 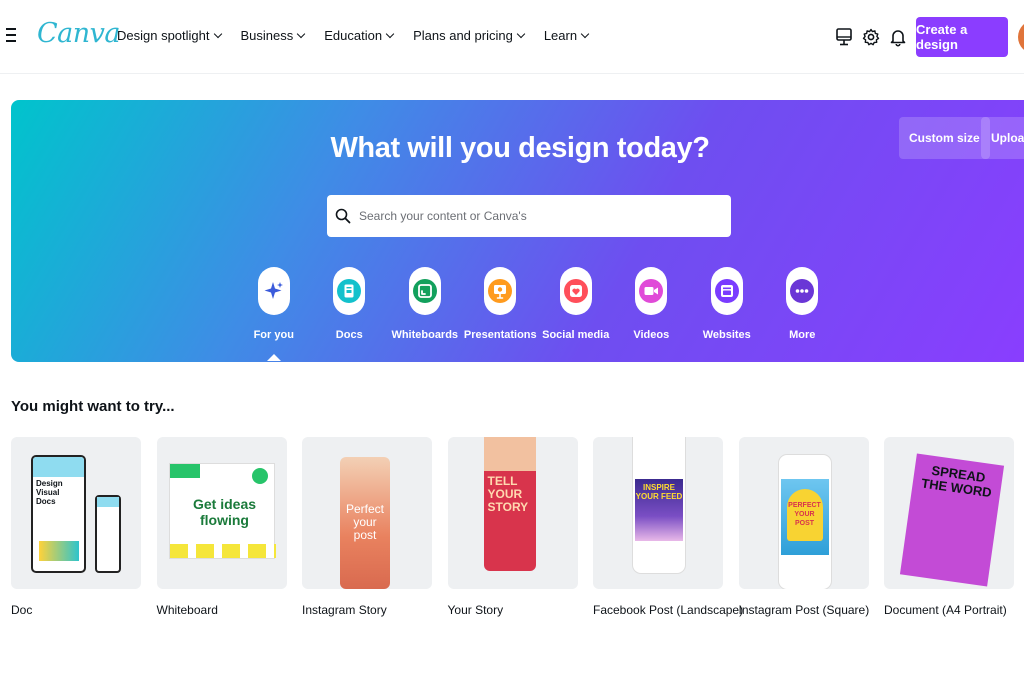 What do you see at coordinates (22, 610) in the screenshot?
I see `card-label: Doc` at bounding box center [22, 610].